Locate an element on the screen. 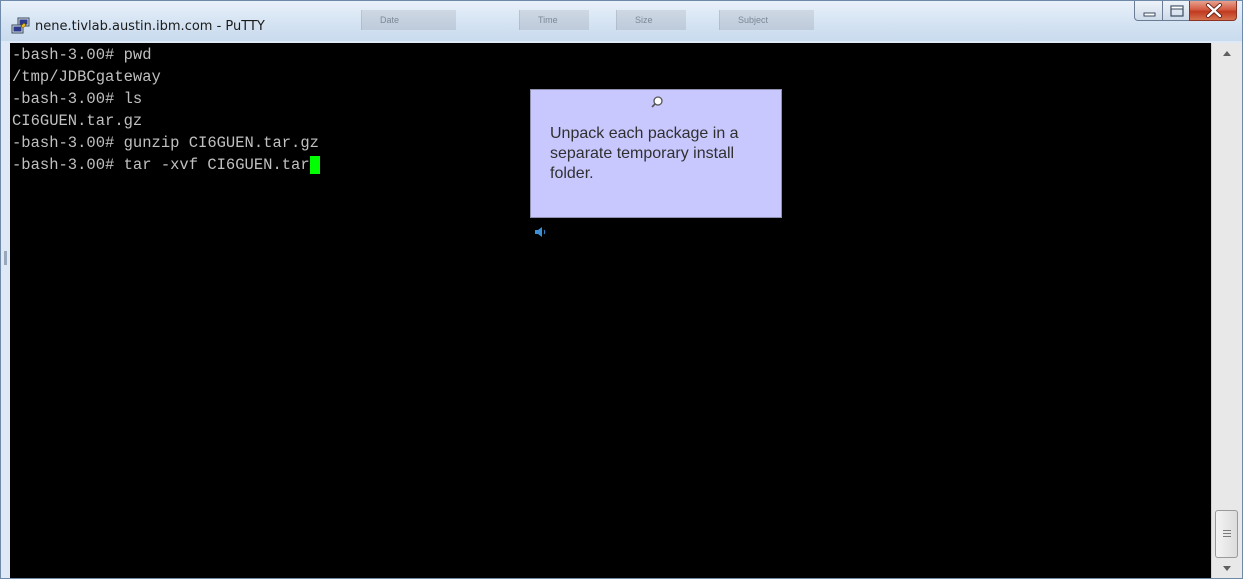 This screenshot has height=579, width=1243. vertical-scrollbar is located at coordinates (1226, 310).